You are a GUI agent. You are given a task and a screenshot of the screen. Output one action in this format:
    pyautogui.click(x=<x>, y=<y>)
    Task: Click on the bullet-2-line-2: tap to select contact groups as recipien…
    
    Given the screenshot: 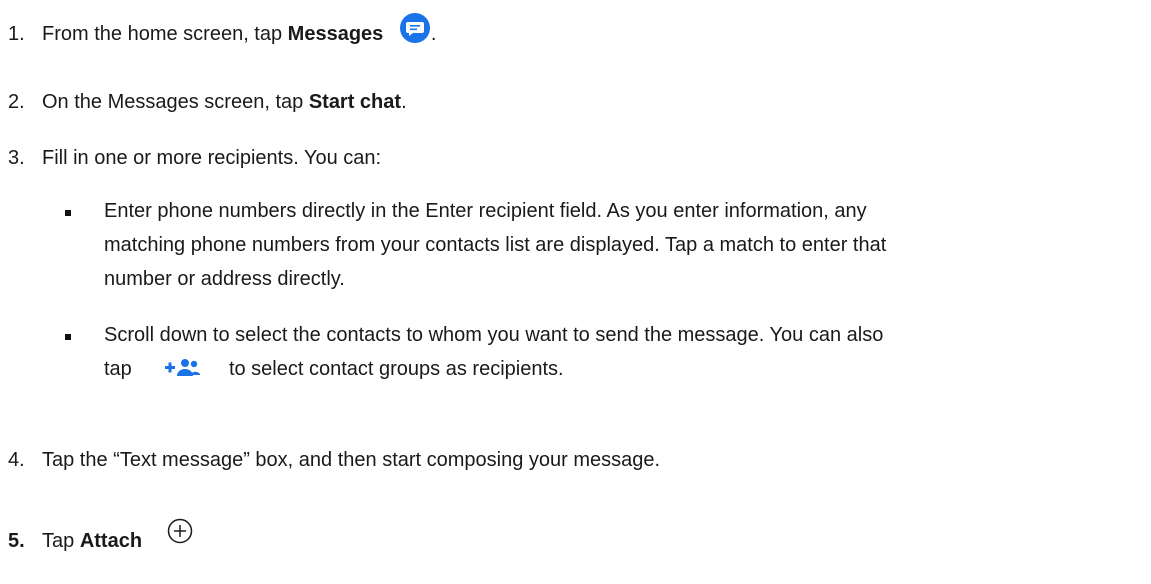 What is the action you would take?
    pyautogui.click(x=604, y=369)
    